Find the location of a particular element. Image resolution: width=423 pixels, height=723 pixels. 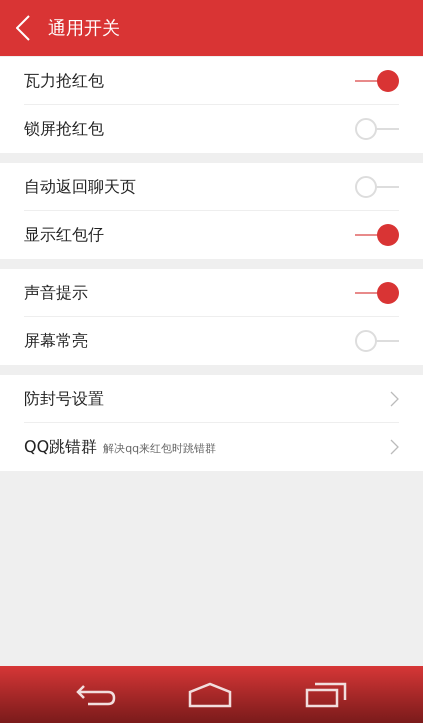

setting-label: 锁屏抢红包 is located at coordinates (64, 129).